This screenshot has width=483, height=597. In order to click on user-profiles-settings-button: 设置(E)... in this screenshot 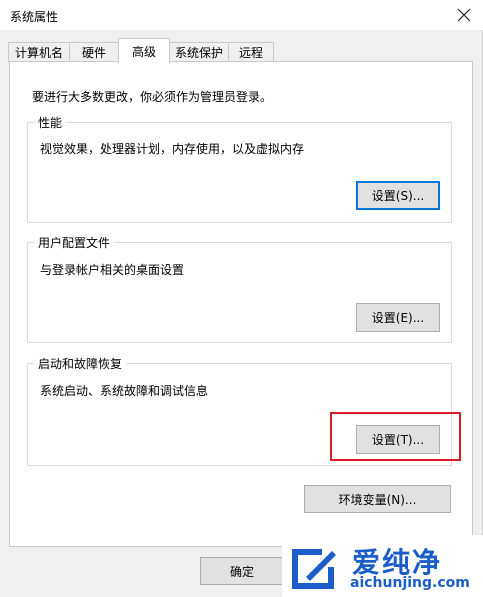, I will do `click(398, 317)`.